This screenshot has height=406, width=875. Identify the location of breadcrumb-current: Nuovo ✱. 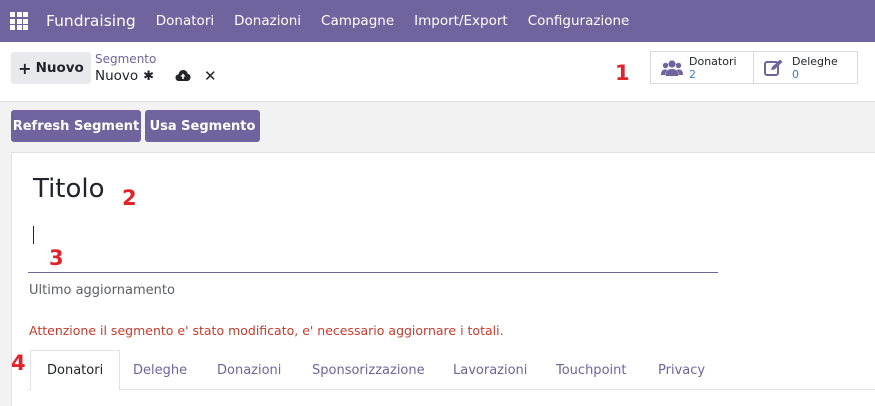
(124, 76).